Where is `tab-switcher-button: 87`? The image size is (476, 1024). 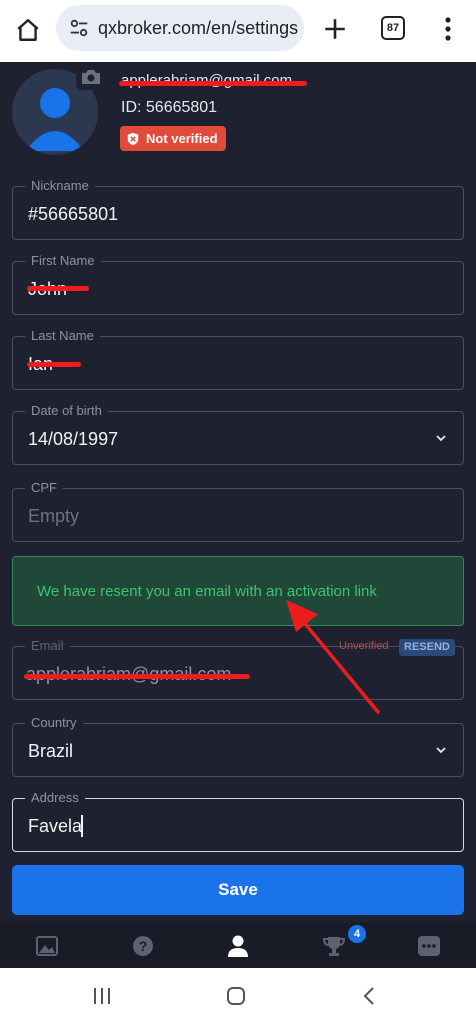
tab-switcher-button: 87 is located at coordinates (393, 28).